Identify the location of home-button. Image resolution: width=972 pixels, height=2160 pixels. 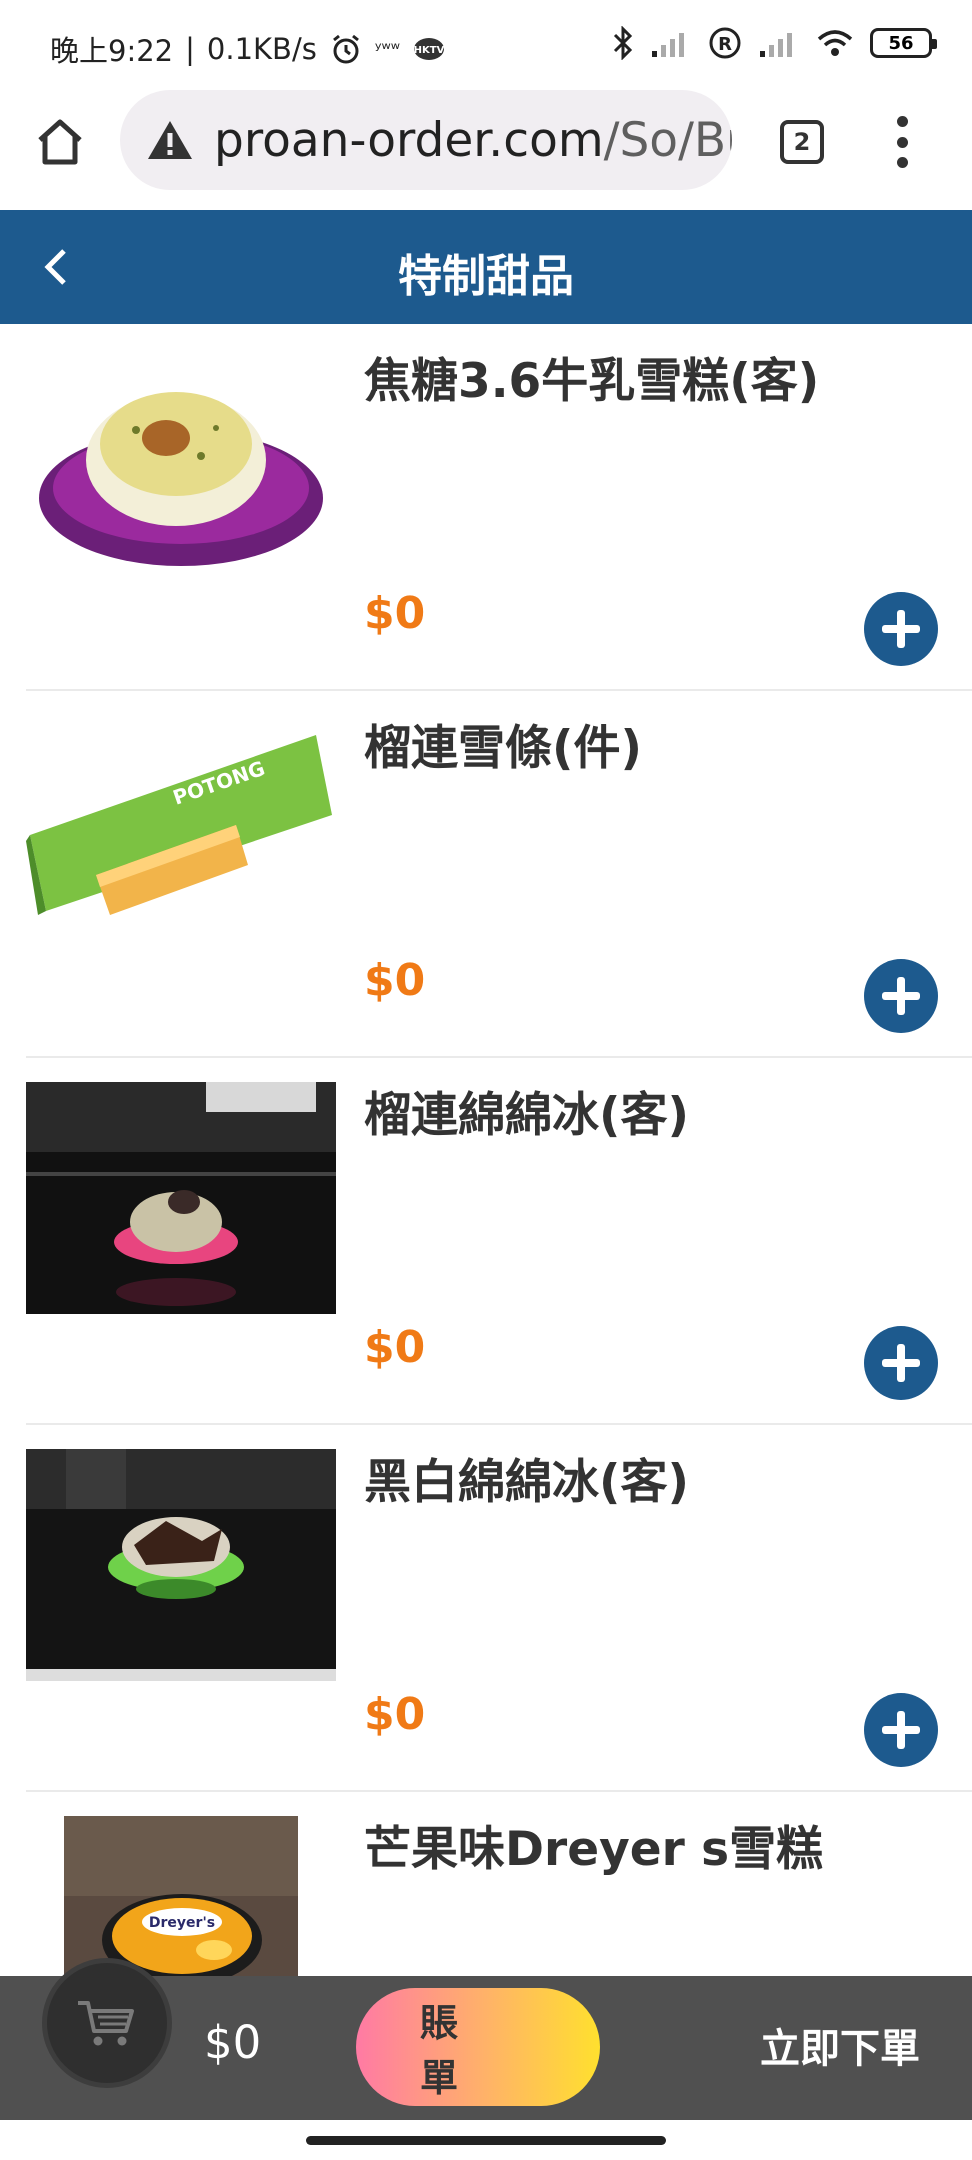
(60, 142).